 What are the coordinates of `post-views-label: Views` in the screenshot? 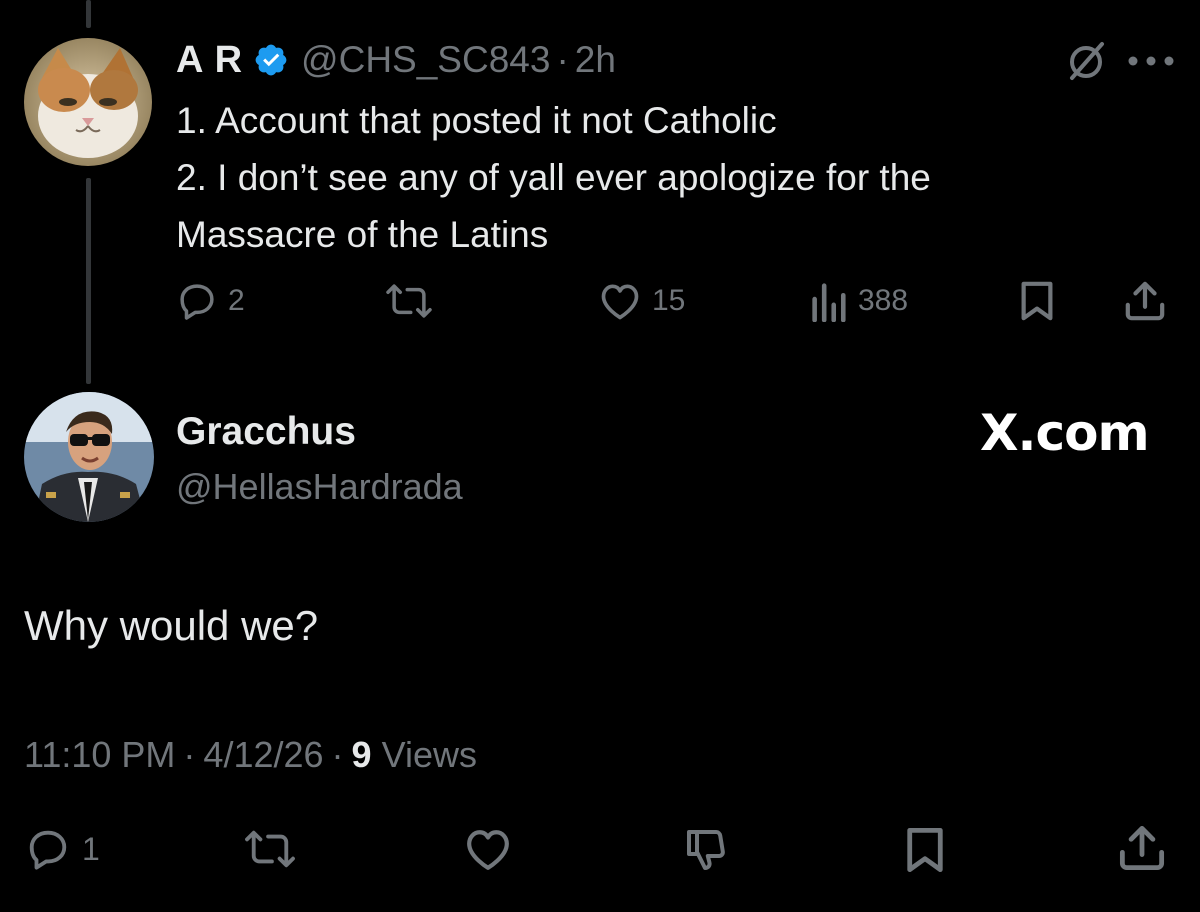 It's located at (429, 754).